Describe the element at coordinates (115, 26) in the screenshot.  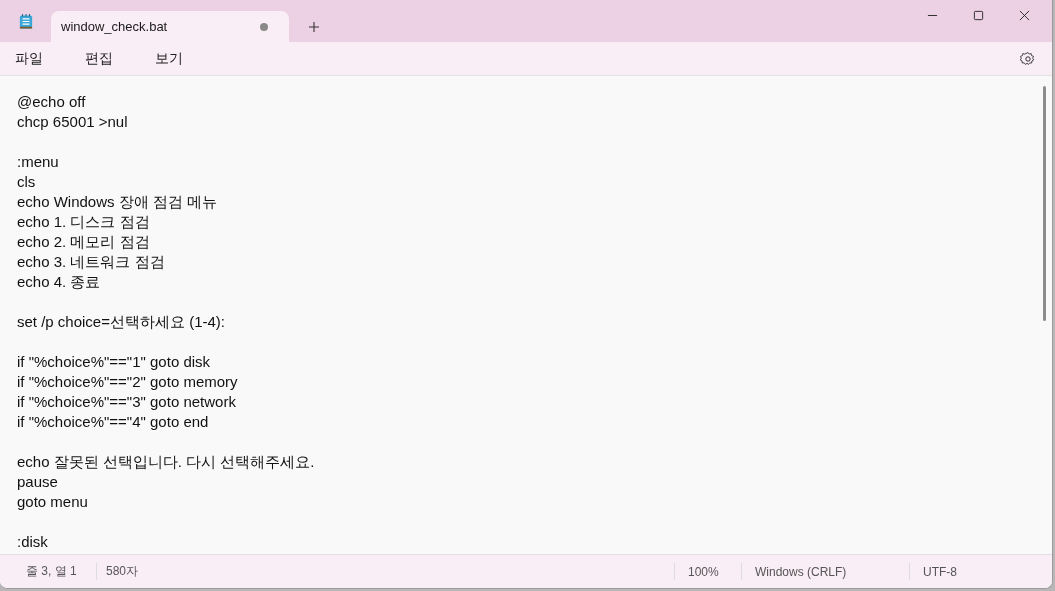
I see `tab-title: window_check.bat` at that location.